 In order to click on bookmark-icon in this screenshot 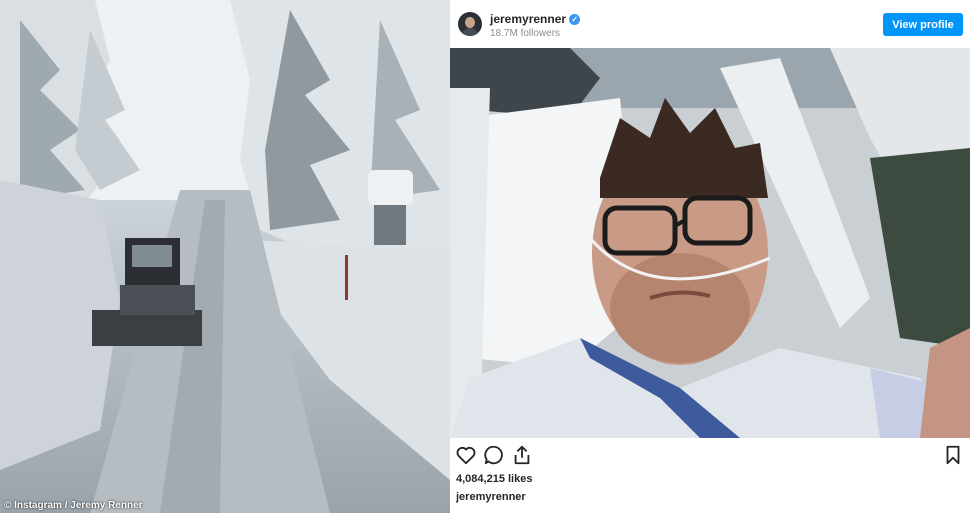, I will do `click(953, 455)`.